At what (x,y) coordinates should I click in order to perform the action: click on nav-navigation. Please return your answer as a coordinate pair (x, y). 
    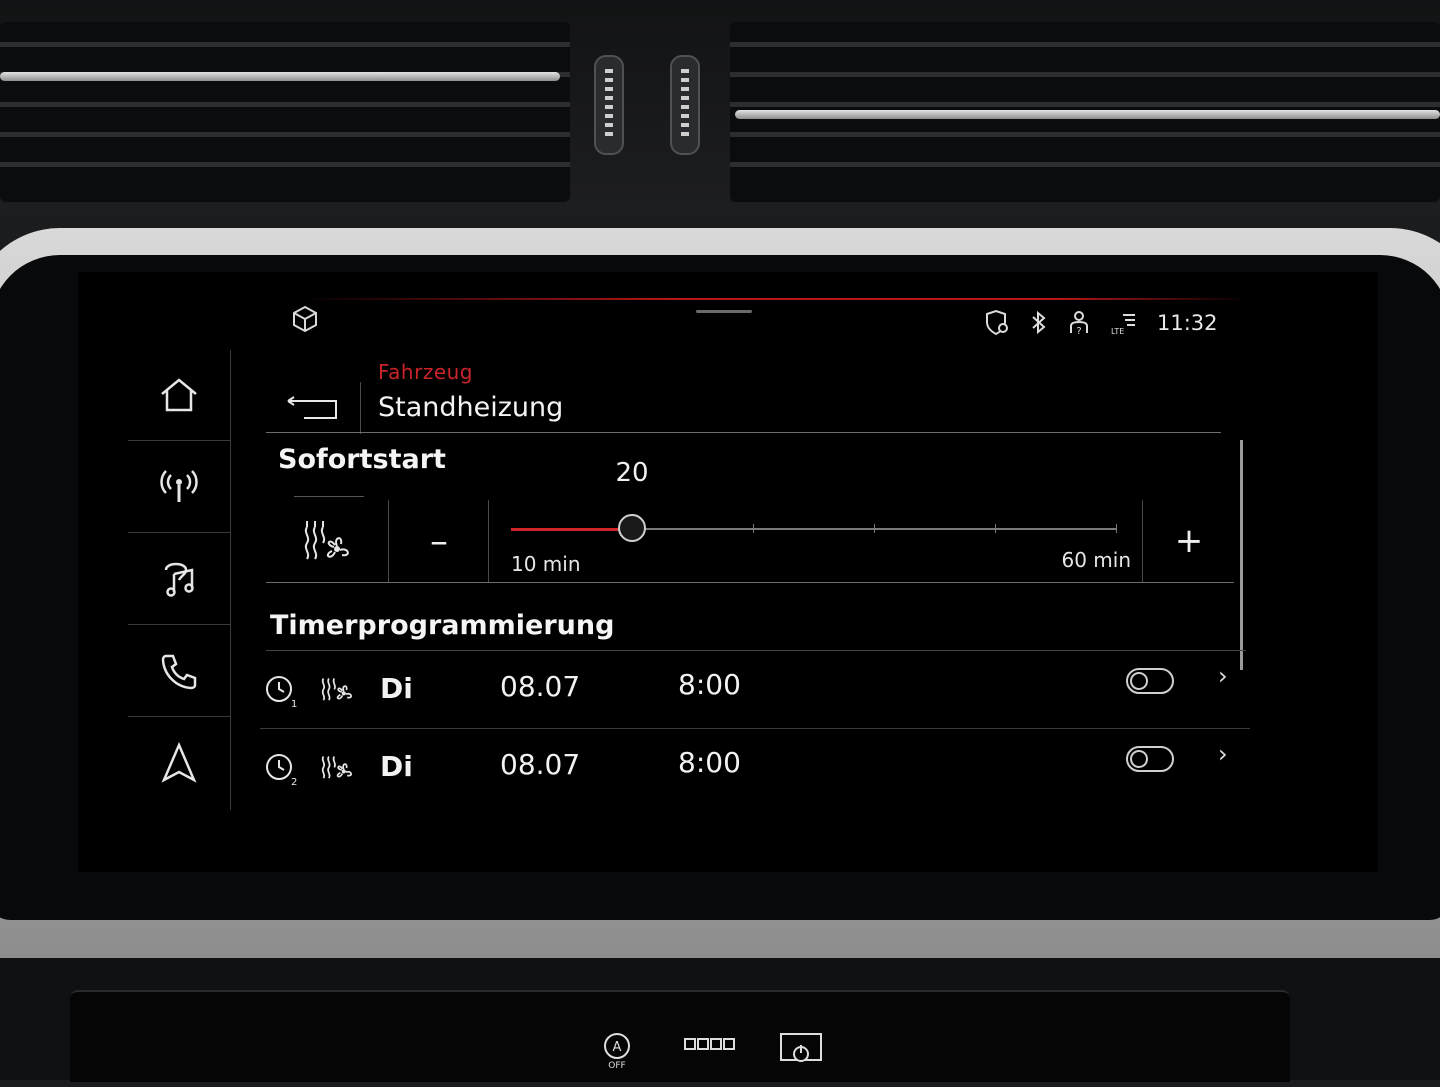
    Looking at the image, I should click on (179, 763).